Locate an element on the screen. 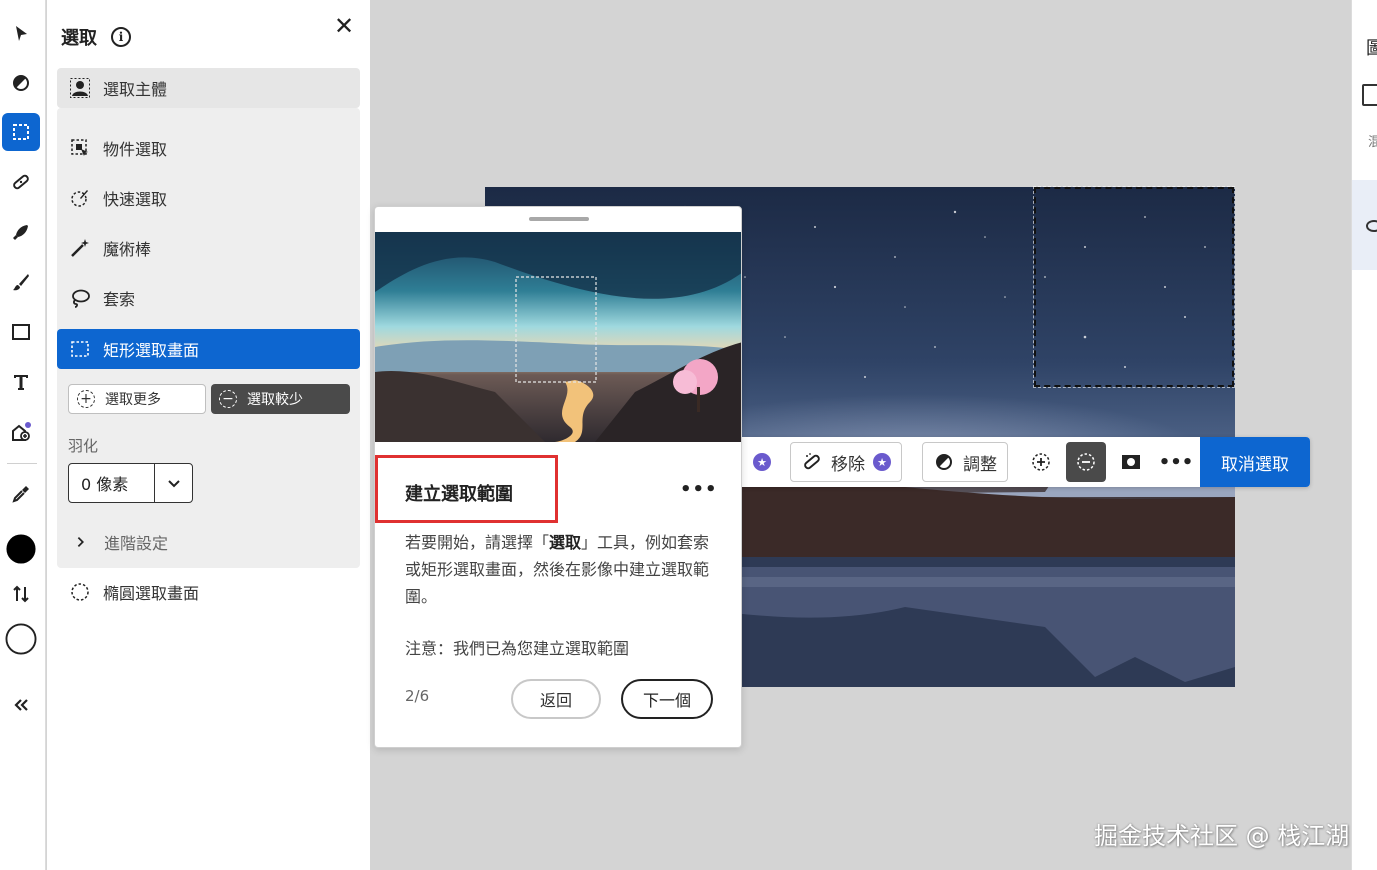 The height and width of the screenshot is (870, 1377). text-tool is located at coordinates (21, 382).